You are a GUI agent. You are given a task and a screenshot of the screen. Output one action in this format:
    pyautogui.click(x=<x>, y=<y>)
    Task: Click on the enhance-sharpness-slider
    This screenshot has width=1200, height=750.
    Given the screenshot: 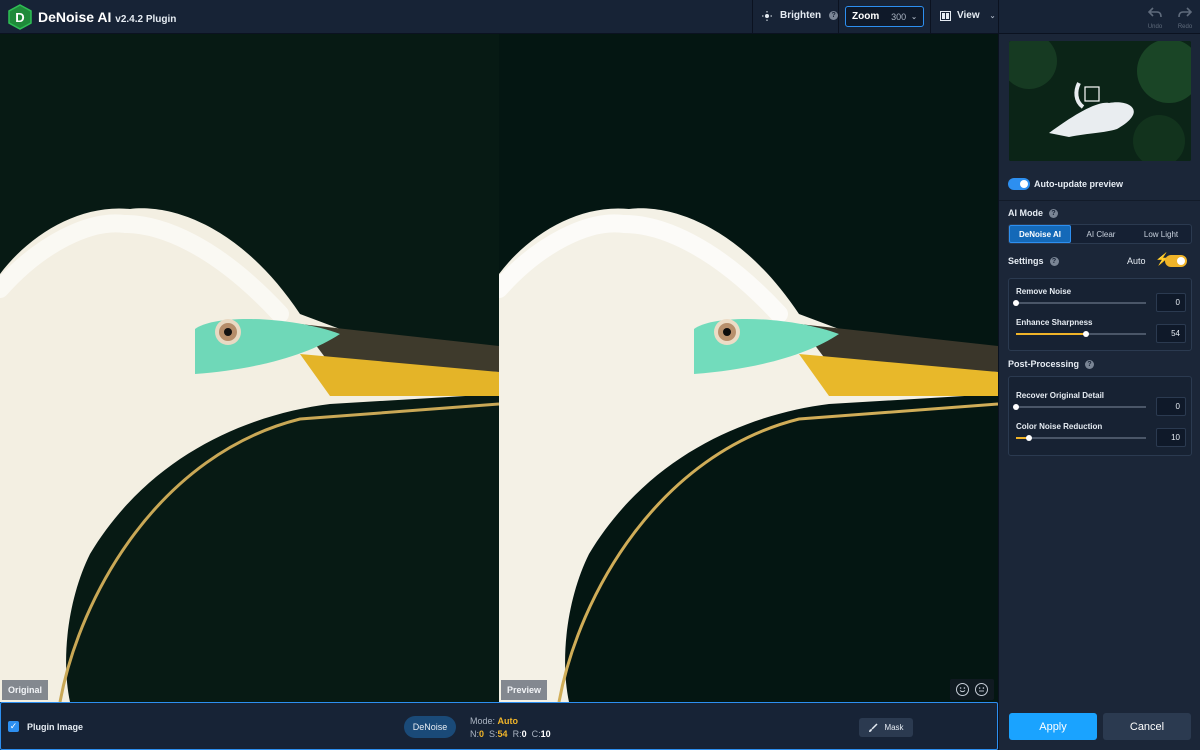 What is the action you would take?
    pyautogui.click(x=1081, y=334)
    